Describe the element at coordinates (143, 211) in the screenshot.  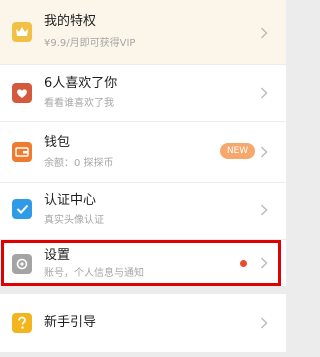
I see `menu-item-verify: 认证中心 真实头像认证` at that location.